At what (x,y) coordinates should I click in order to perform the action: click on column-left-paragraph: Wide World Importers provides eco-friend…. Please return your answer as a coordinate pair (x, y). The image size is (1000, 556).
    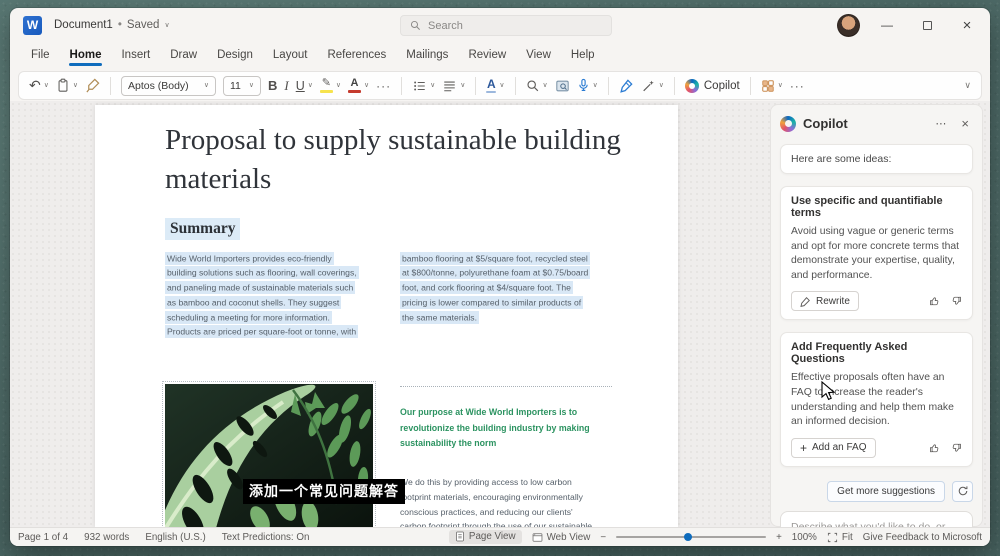
    Looking at the image, I should click on (273, 295).